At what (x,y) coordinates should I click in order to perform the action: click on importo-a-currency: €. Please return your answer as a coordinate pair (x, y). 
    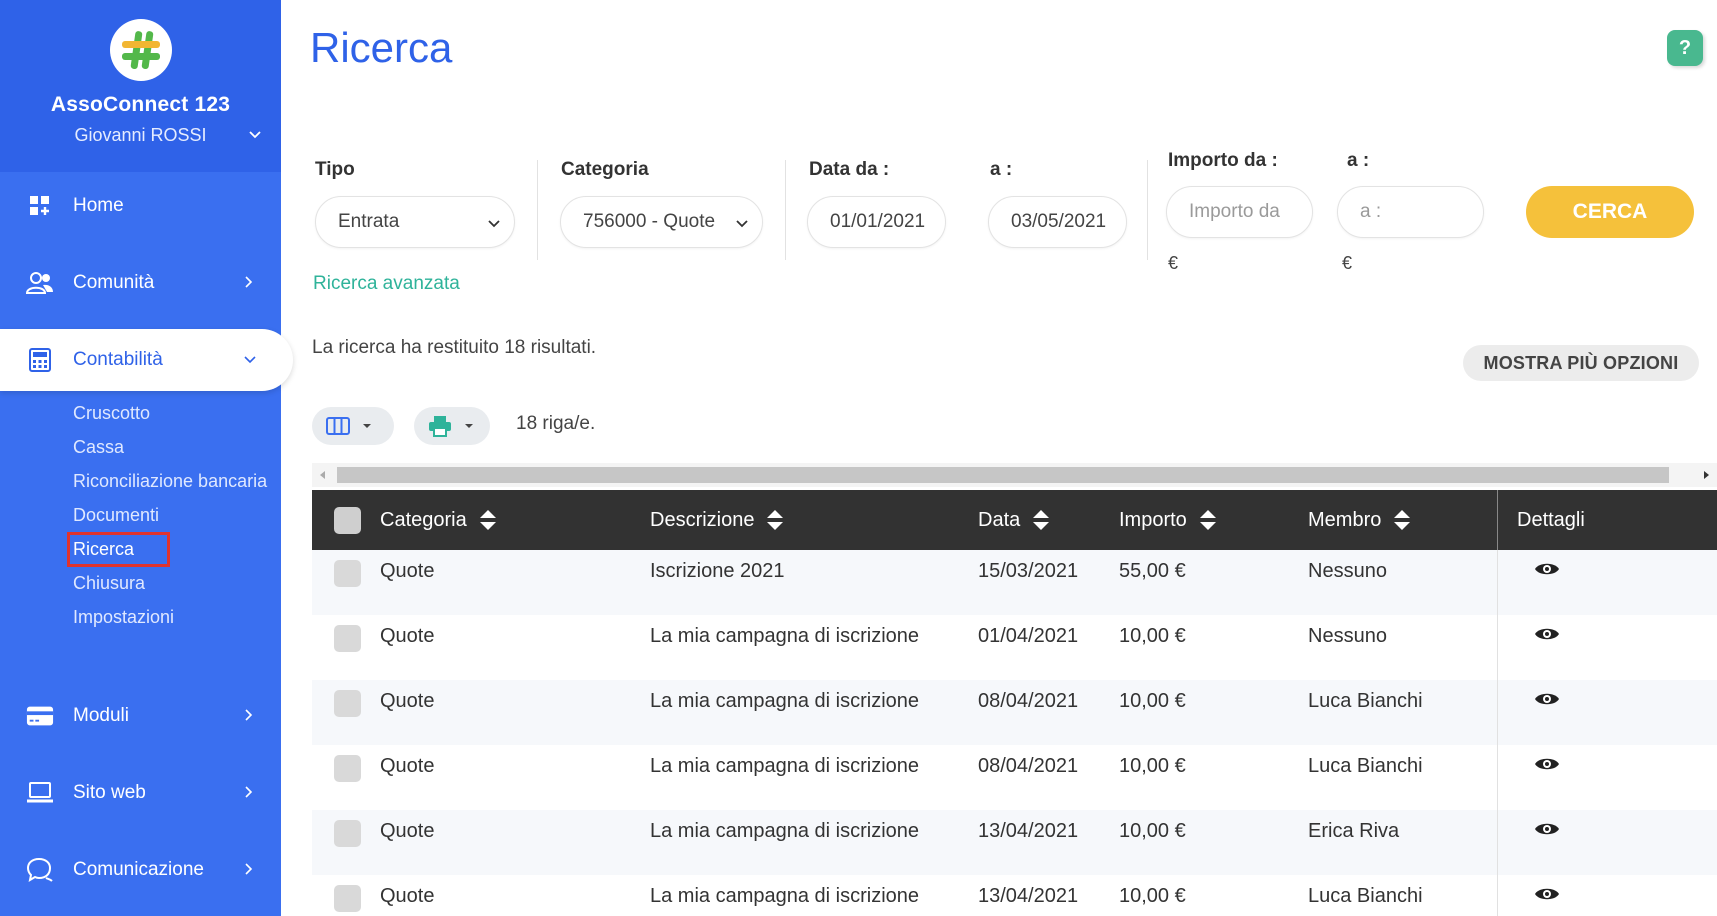
    Looking at the image, I should click on (1347, 263).